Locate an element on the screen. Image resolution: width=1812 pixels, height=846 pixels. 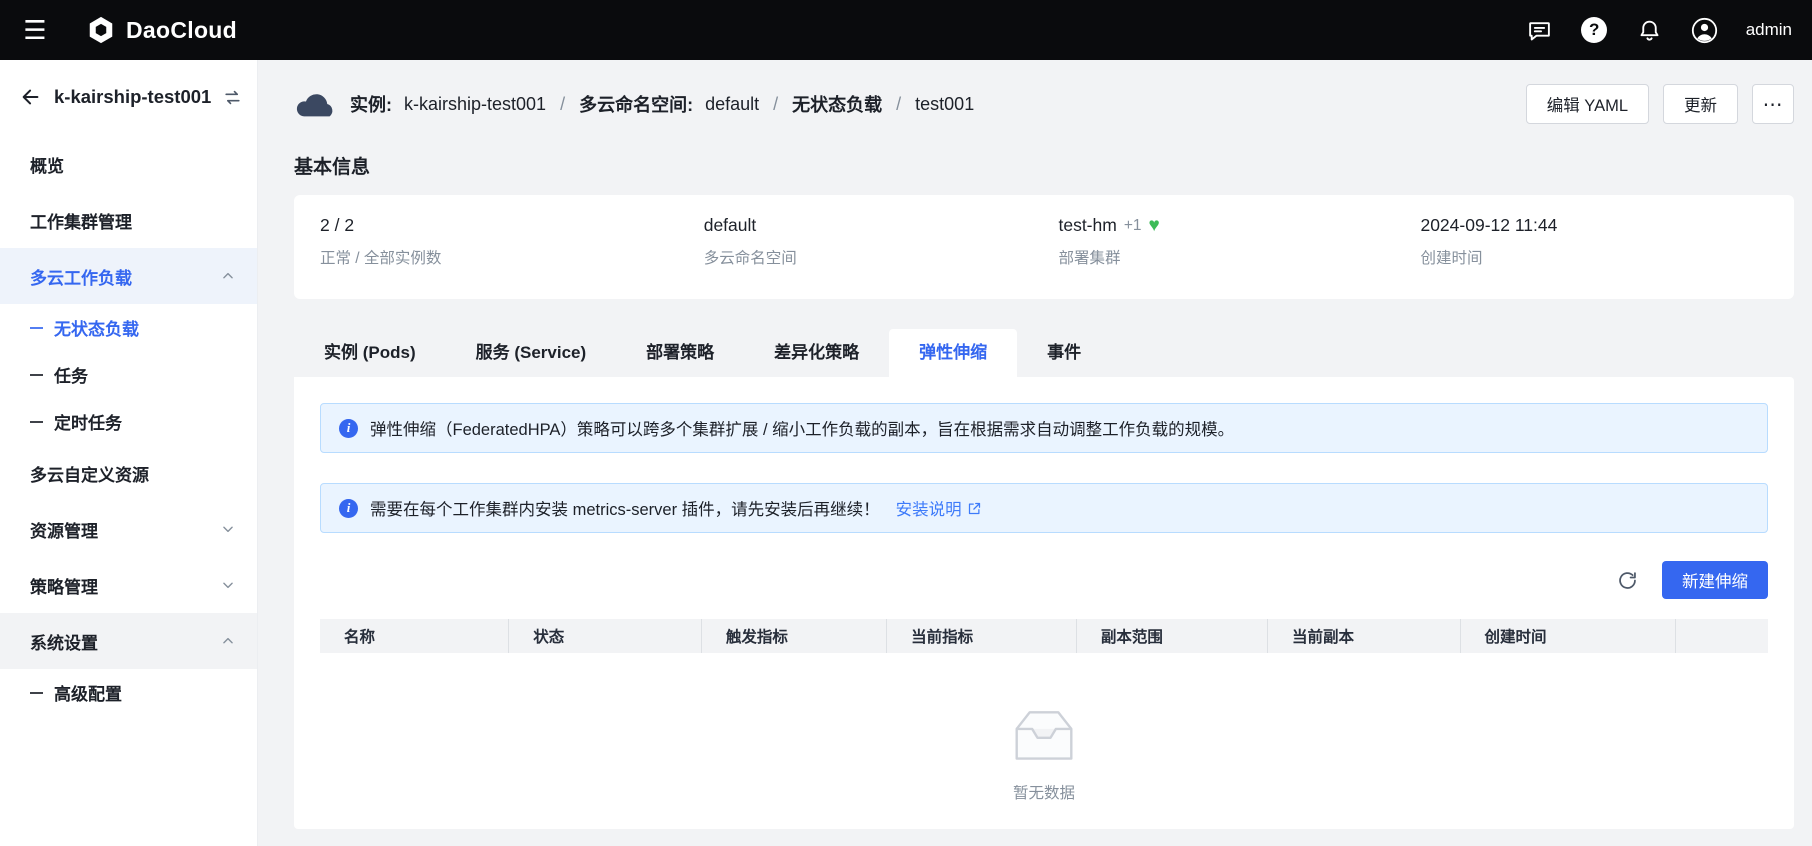
sidebar-item-label: 定时任务 is located at coordinates (88, 423).